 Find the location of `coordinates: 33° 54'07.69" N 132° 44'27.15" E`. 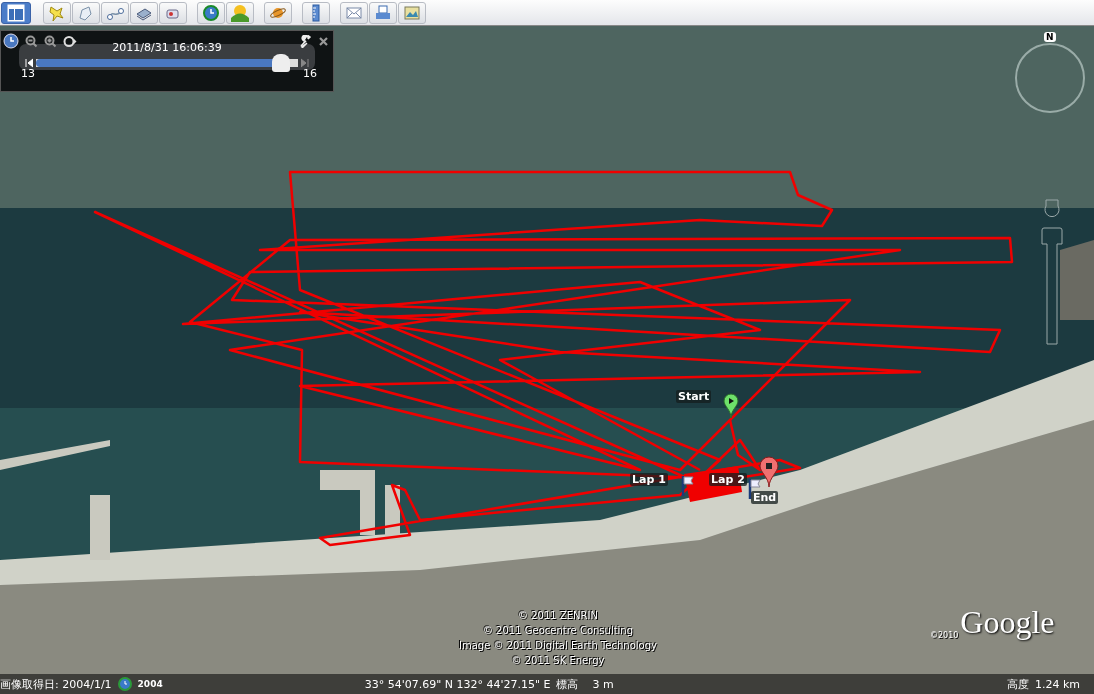

coordinates: 33° 54'07.69" N 132° 44'27.15" E is located at coordinates (457, 684).